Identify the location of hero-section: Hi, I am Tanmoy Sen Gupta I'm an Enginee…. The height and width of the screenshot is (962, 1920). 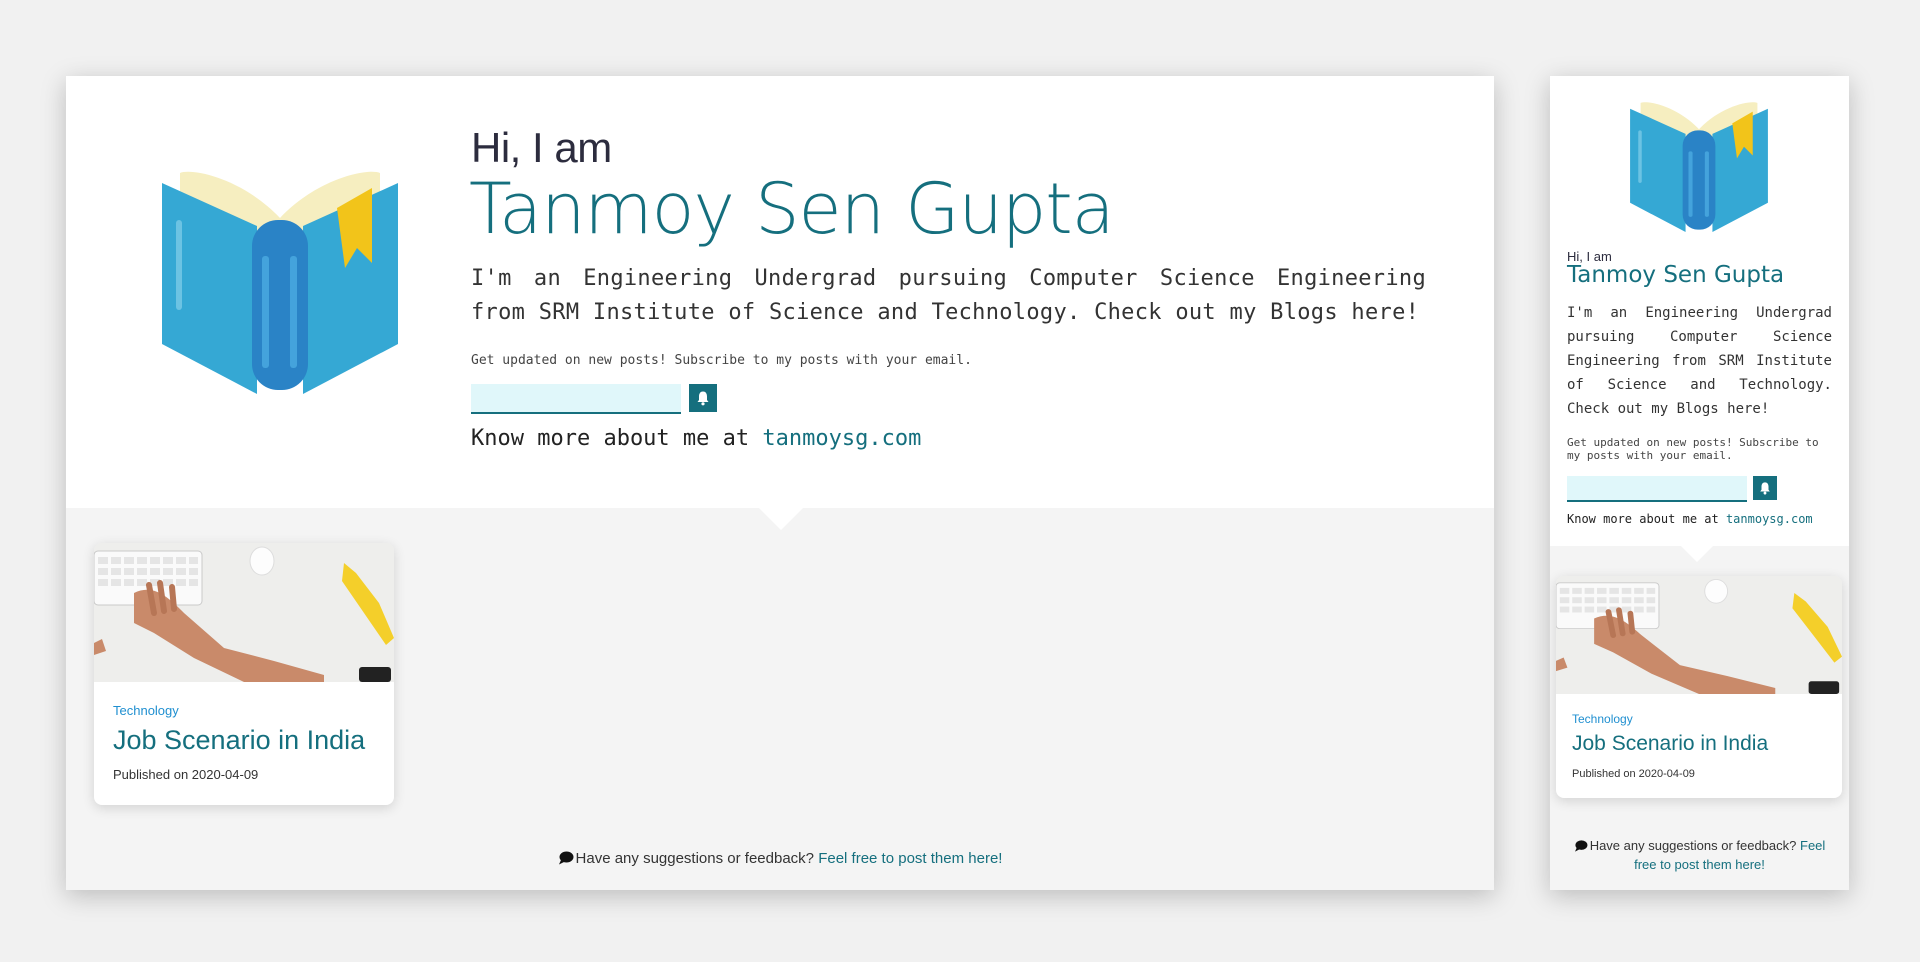
(1699, 311).